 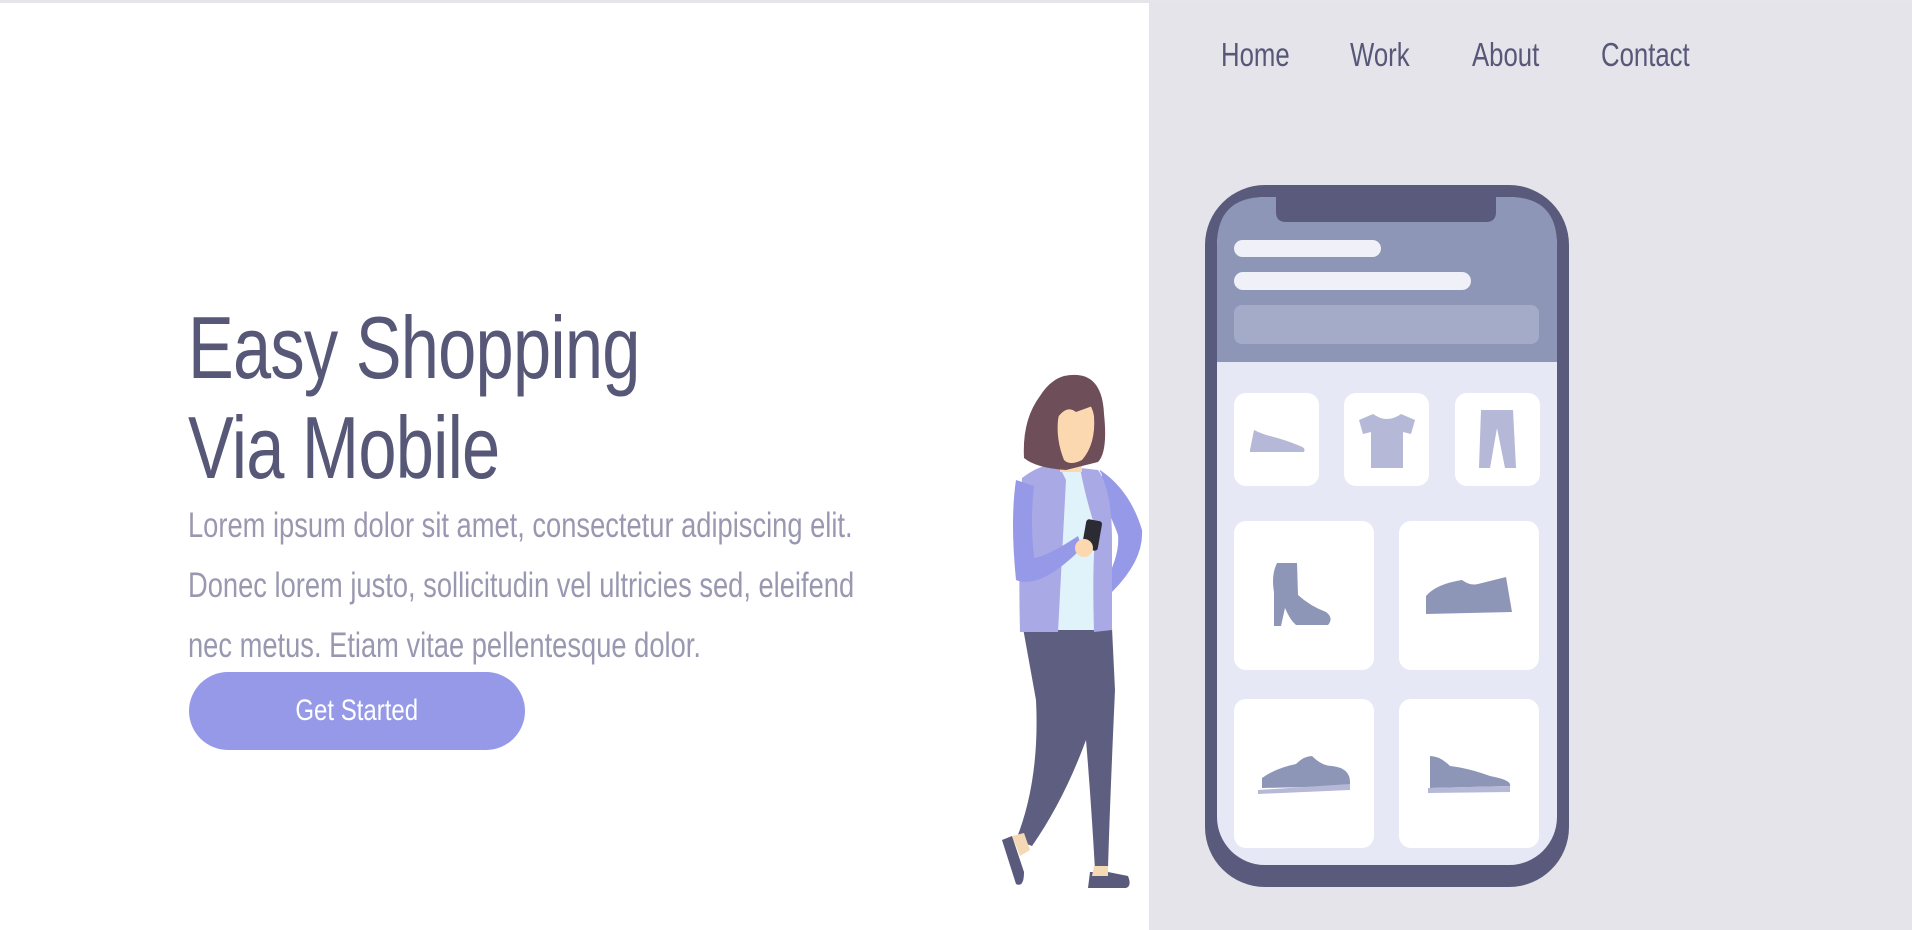 I want to click on woman-illustration, so click(x=1072, y=631).